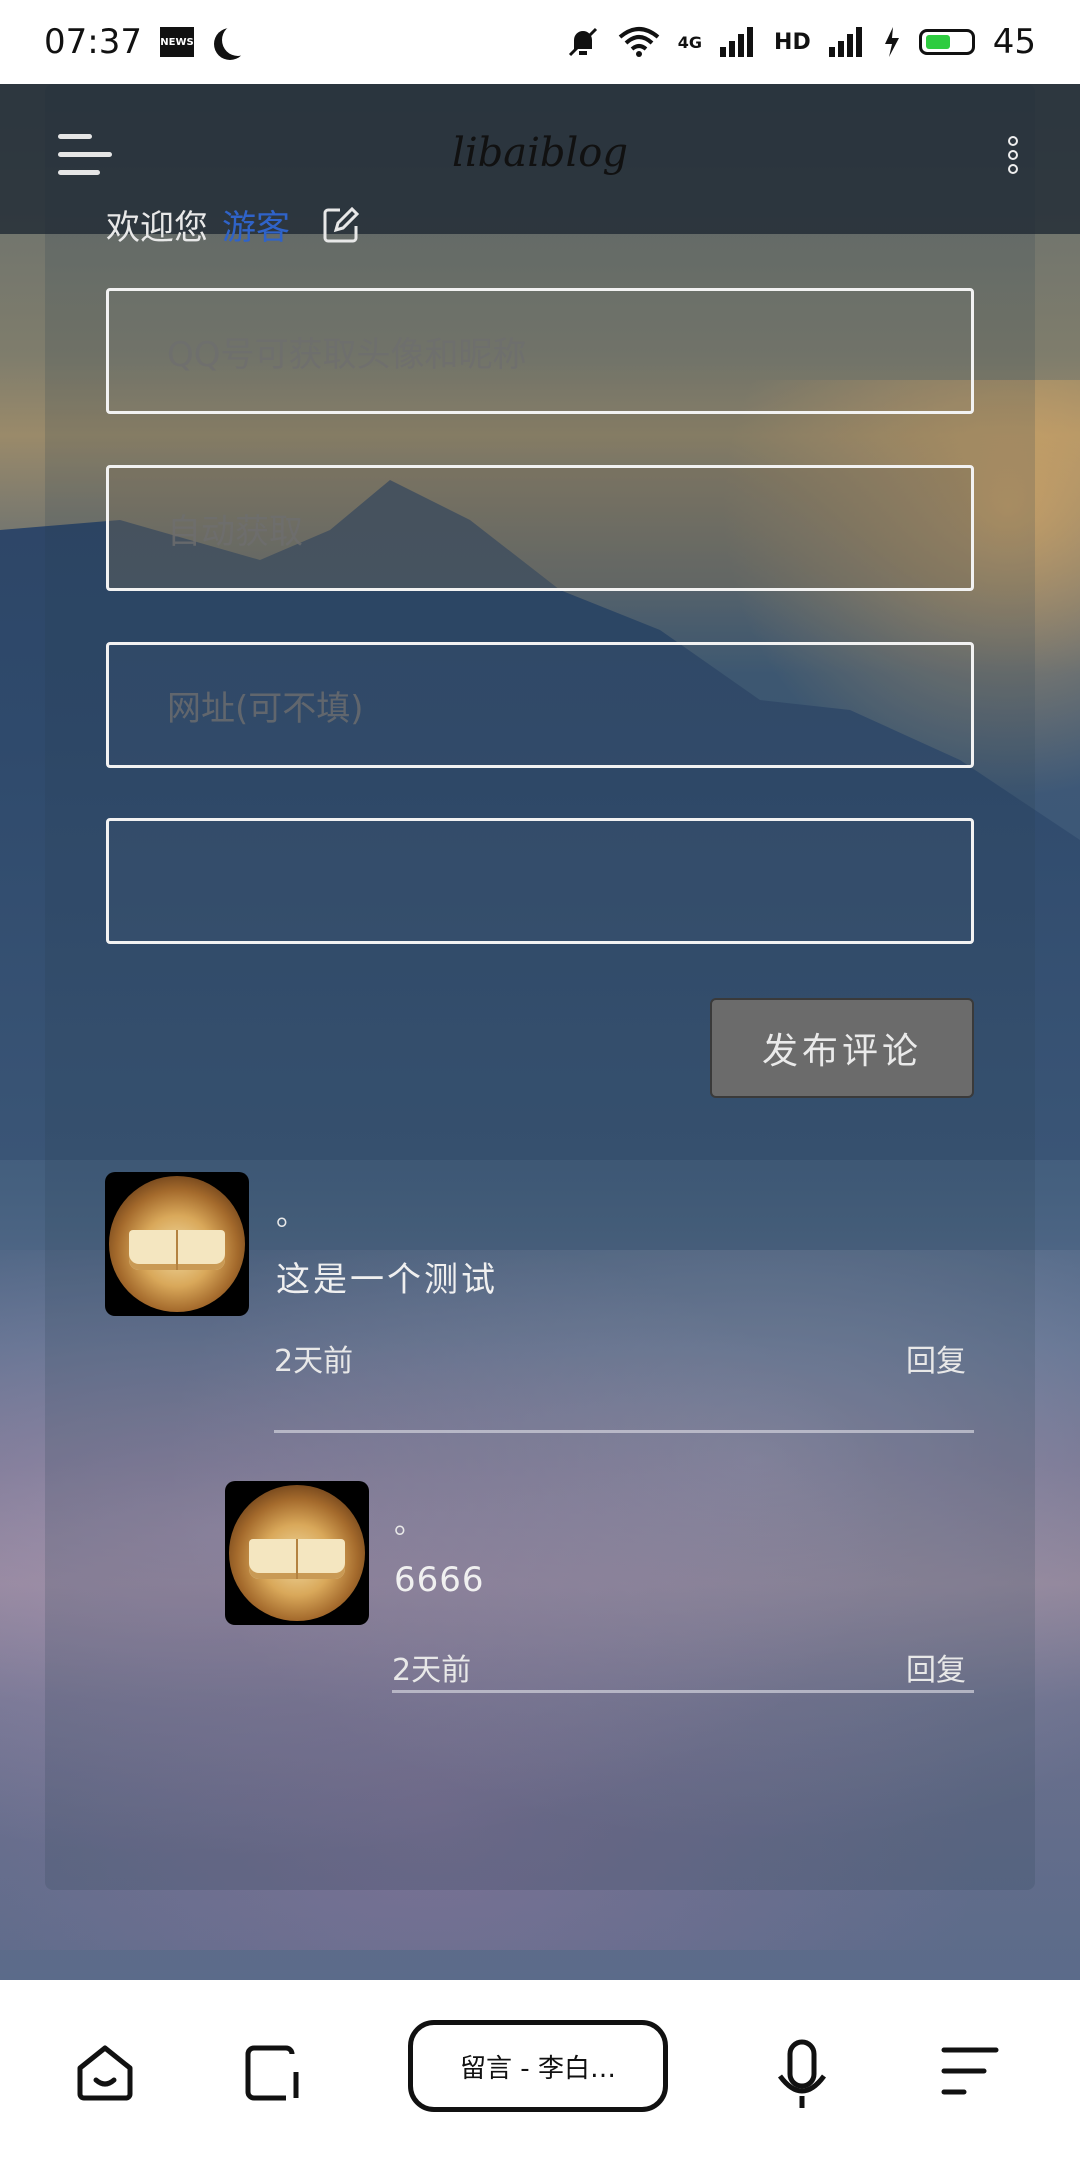 This screenshot has height=2160, width=1080. I want to click on welcome-line: 欢迎您 游客, so click(233, 224).